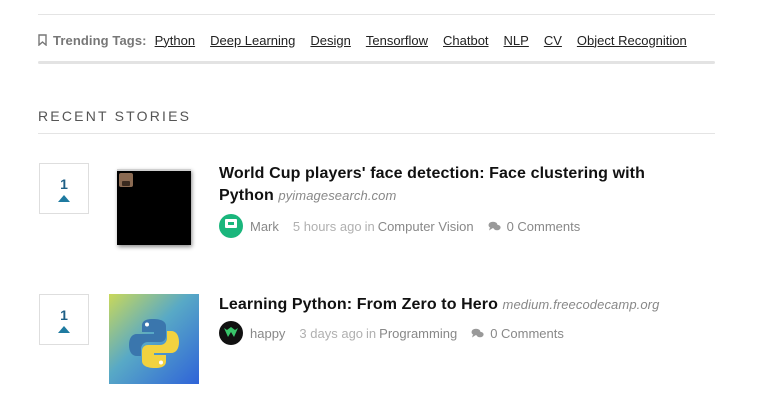 This screenshot has height=405, width=761. I want to click on tag-design: Design, so click(330, 40).